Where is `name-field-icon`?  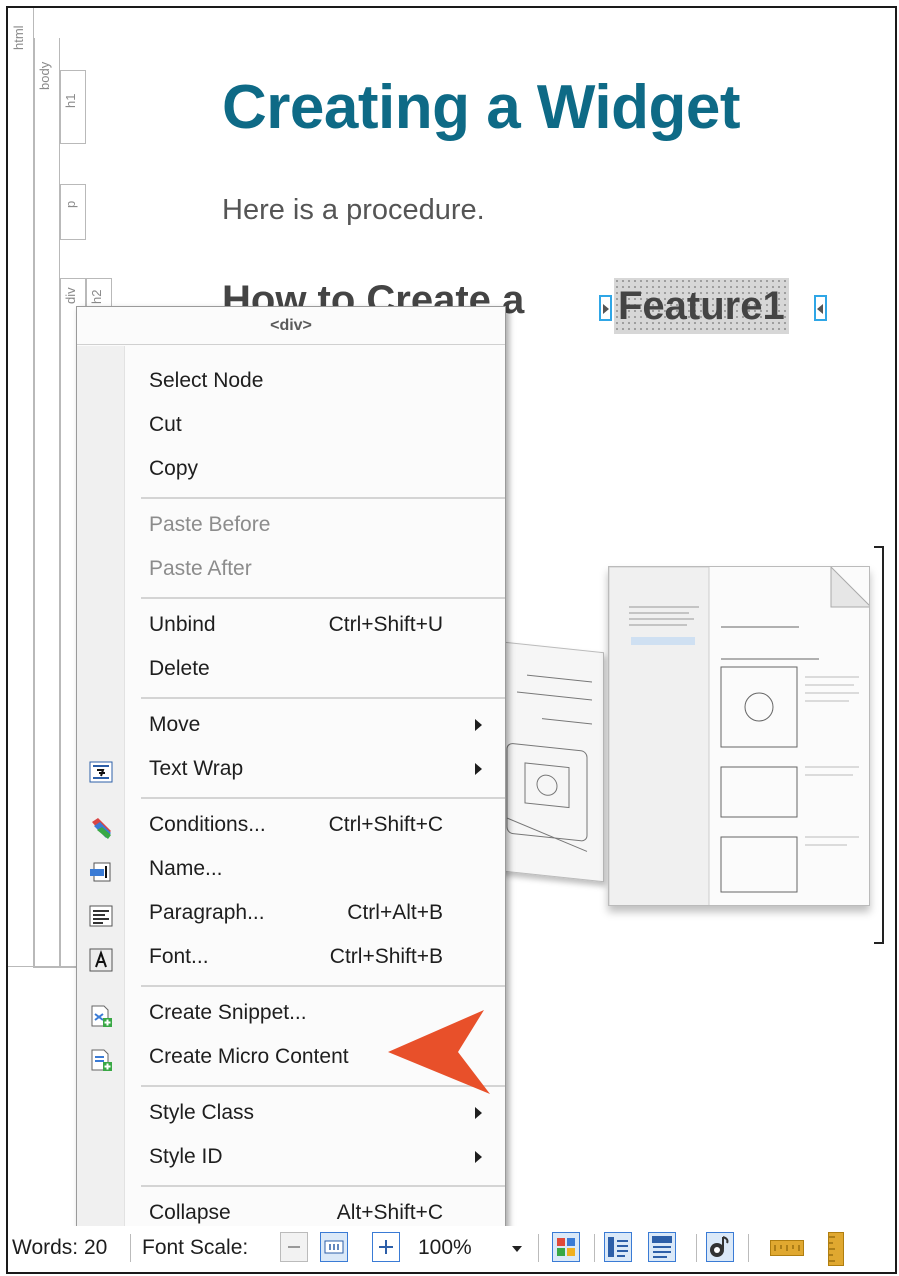 name-field-icon is located at coordinates (101, 869).